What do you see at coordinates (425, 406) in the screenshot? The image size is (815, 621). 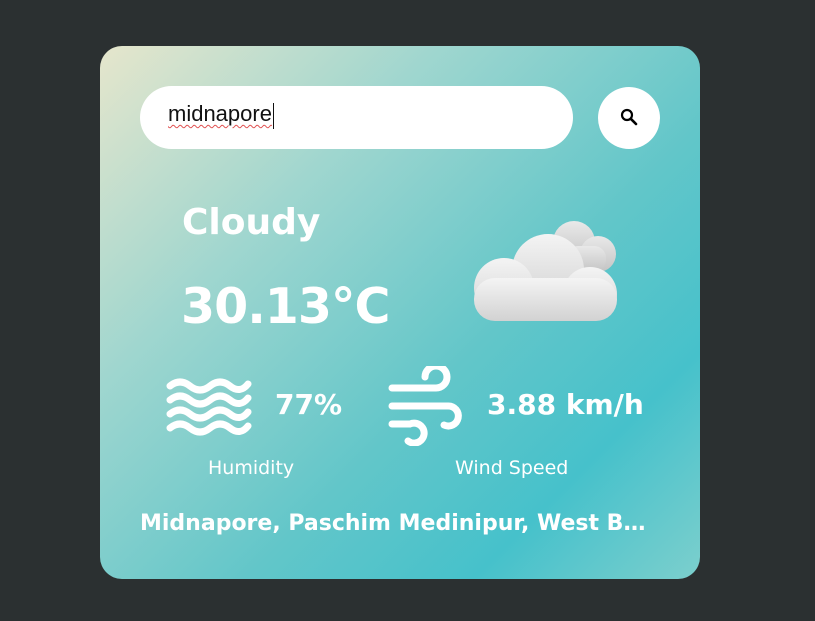 I see `wind-icon` at bounding box center [425, 406].